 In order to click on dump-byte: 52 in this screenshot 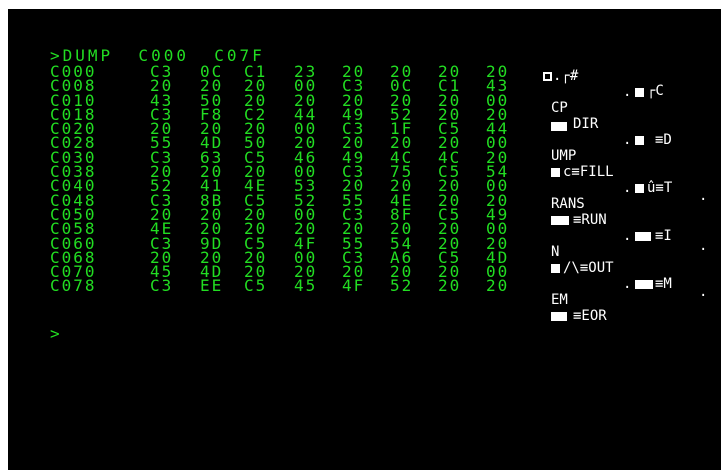, I will do `click(402, 286)`.